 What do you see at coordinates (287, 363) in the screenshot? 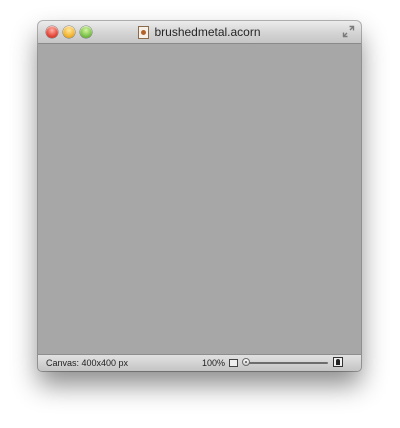
I see `zoom-slider-track` at bounding box center [287, 363].